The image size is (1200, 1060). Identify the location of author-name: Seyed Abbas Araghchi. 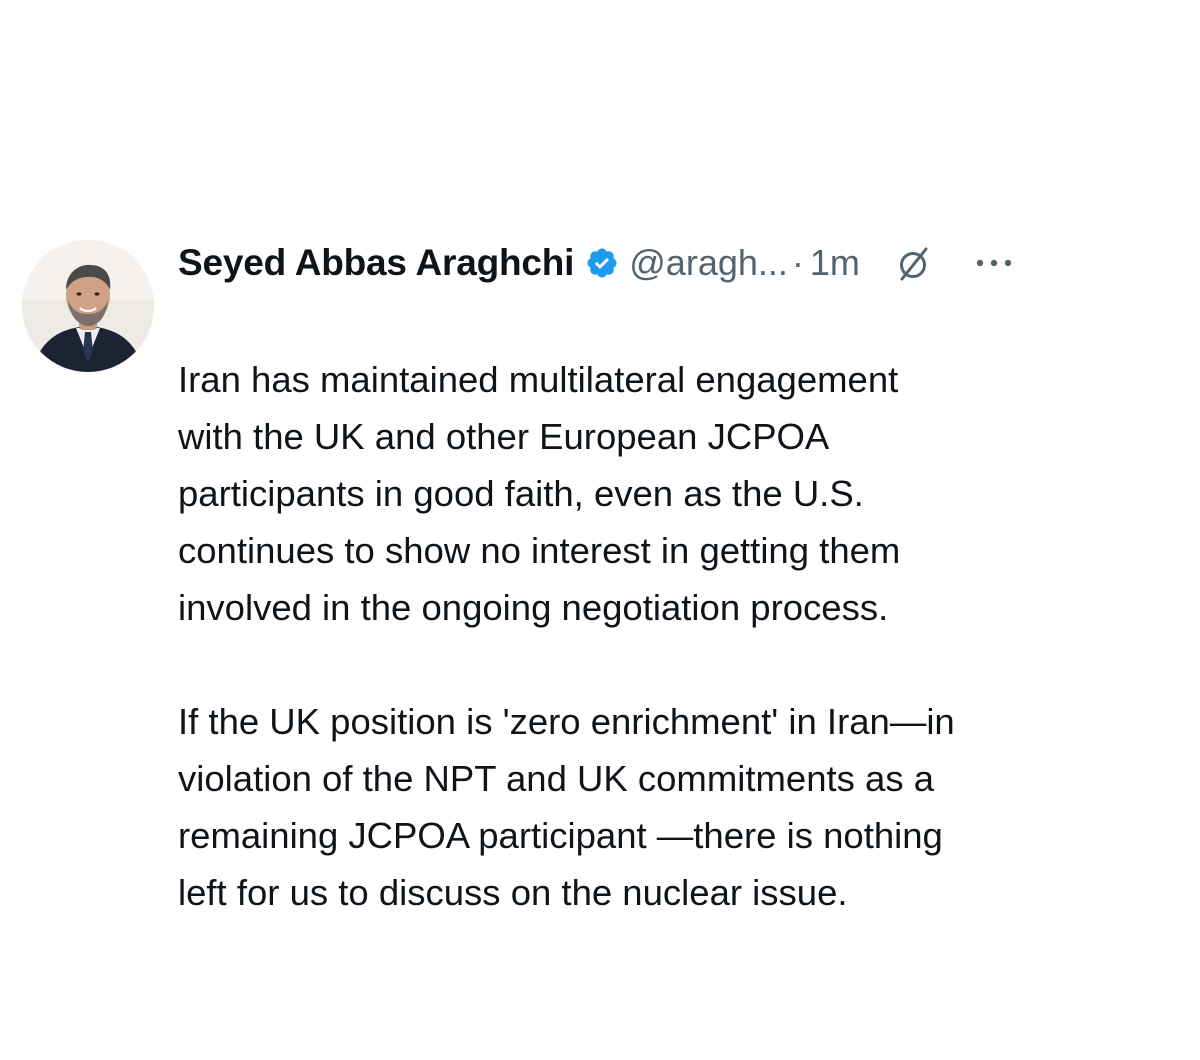
(376, 263).